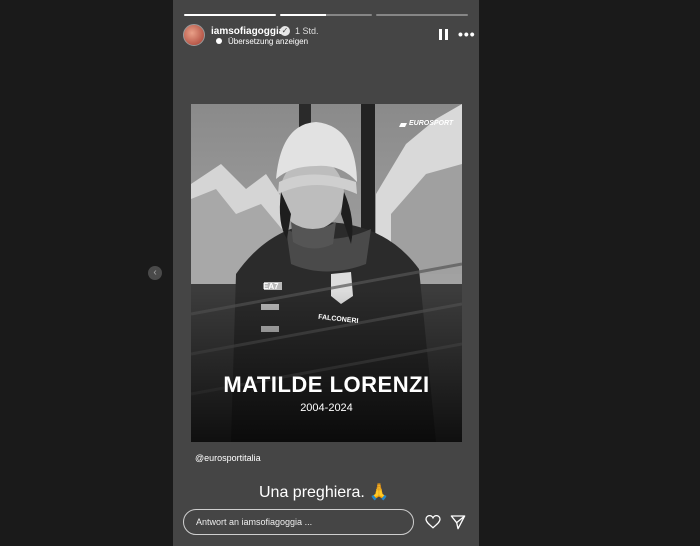 Image resolution: width=700 pixels, height=546 pixels. What do you see at coordinates (268, 41) in the screenshot?
I see `show-translation-link: Übersetzung anzeigen` at bounding box center [268, 41].